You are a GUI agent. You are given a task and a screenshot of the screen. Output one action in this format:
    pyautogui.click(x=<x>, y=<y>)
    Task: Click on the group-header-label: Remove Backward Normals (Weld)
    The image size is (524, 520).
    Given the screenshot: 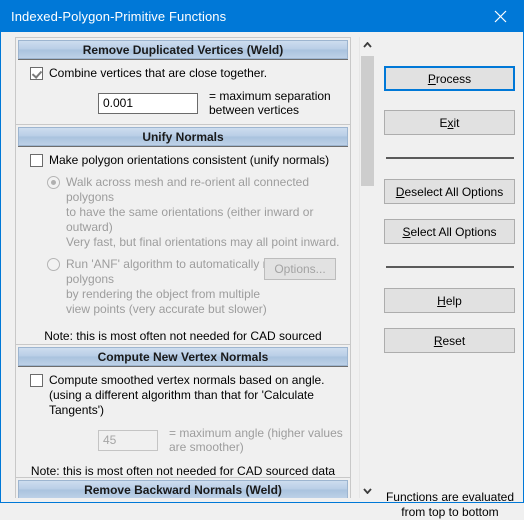 What is the action you would take?
    pyautogui.click(x=183, y=489)
    